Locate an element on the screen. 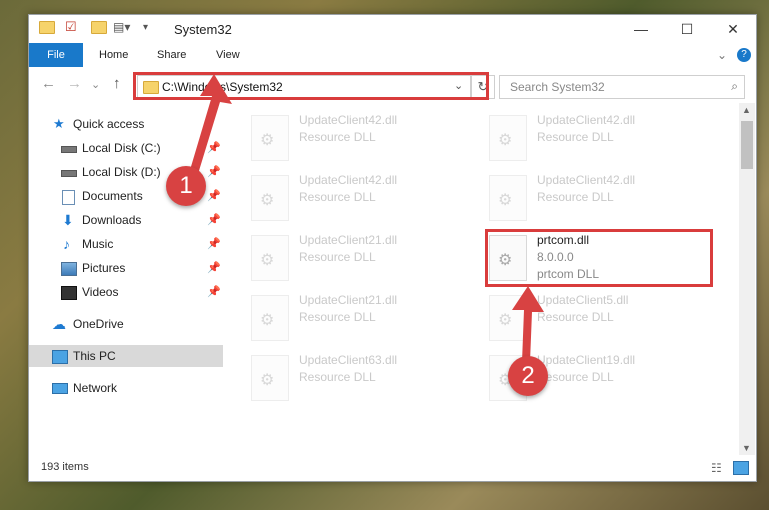  step-marker-1: 1 is located at coordinates (186, 186).